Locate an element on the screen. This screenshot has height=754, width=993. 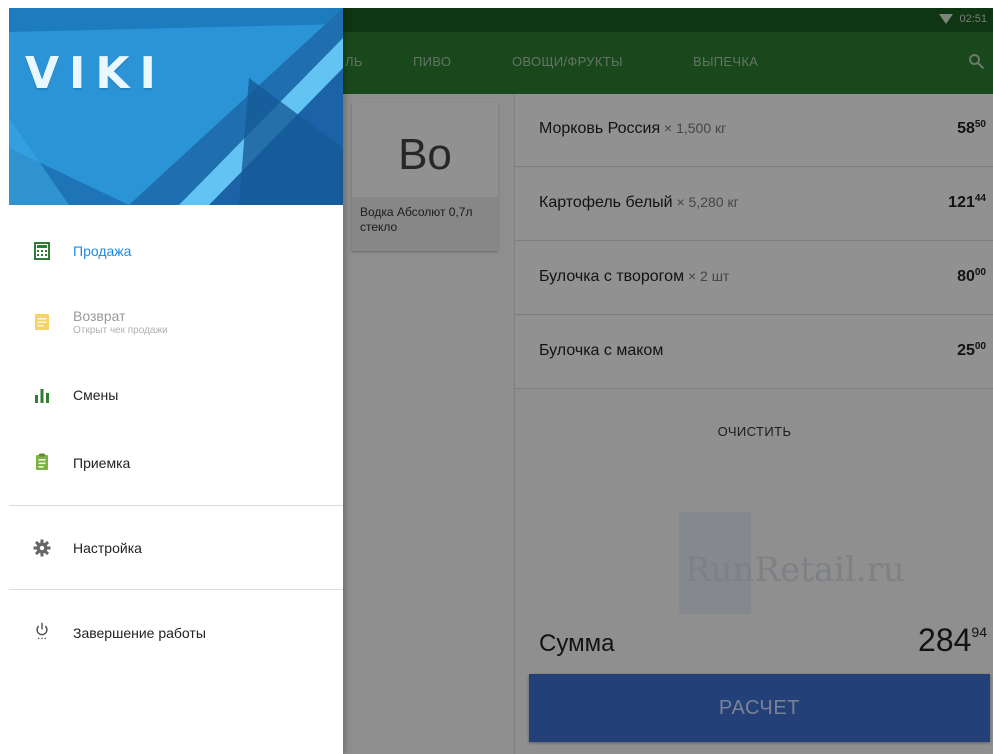
drawer-item-return: Возврат Открыт чек продажи is located at coordinates (176, 322).